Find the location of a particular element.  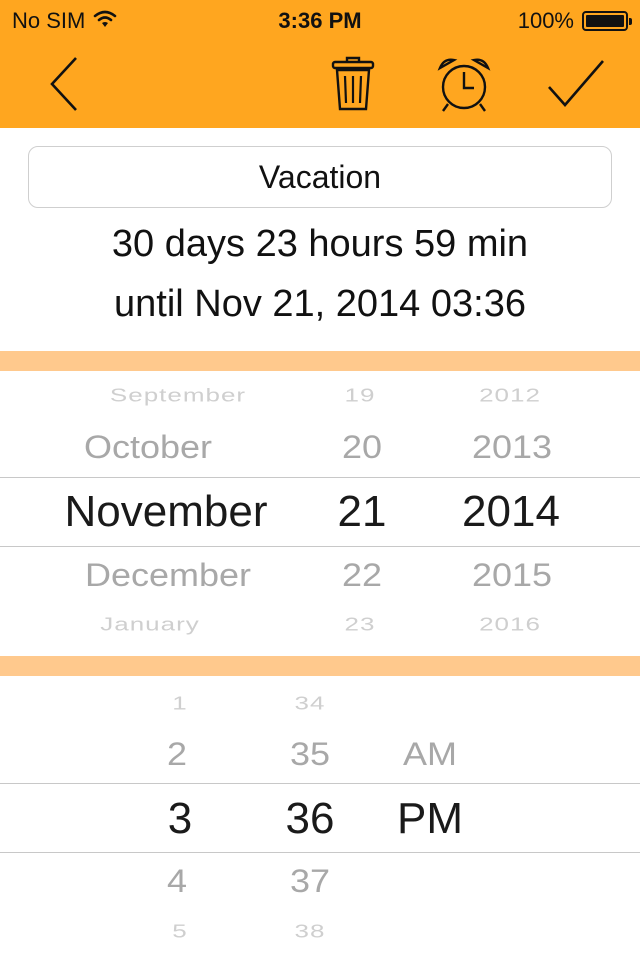

picker-month-option: October is located at coordinates (148, 447).